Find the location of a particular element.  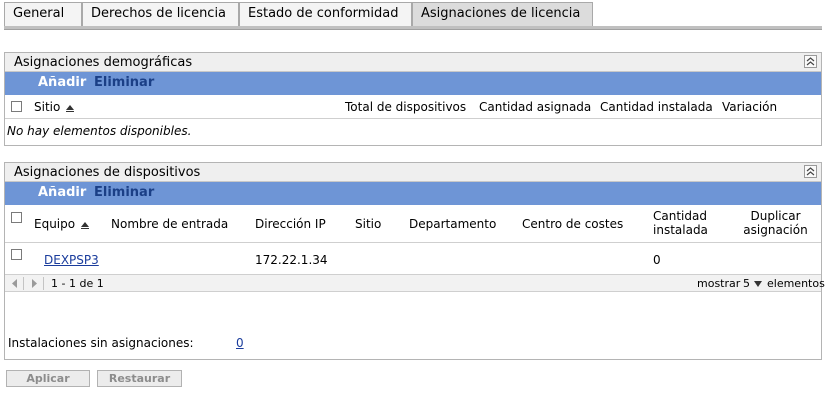

page-size-value: 5 is located at coordinates (746, 283).